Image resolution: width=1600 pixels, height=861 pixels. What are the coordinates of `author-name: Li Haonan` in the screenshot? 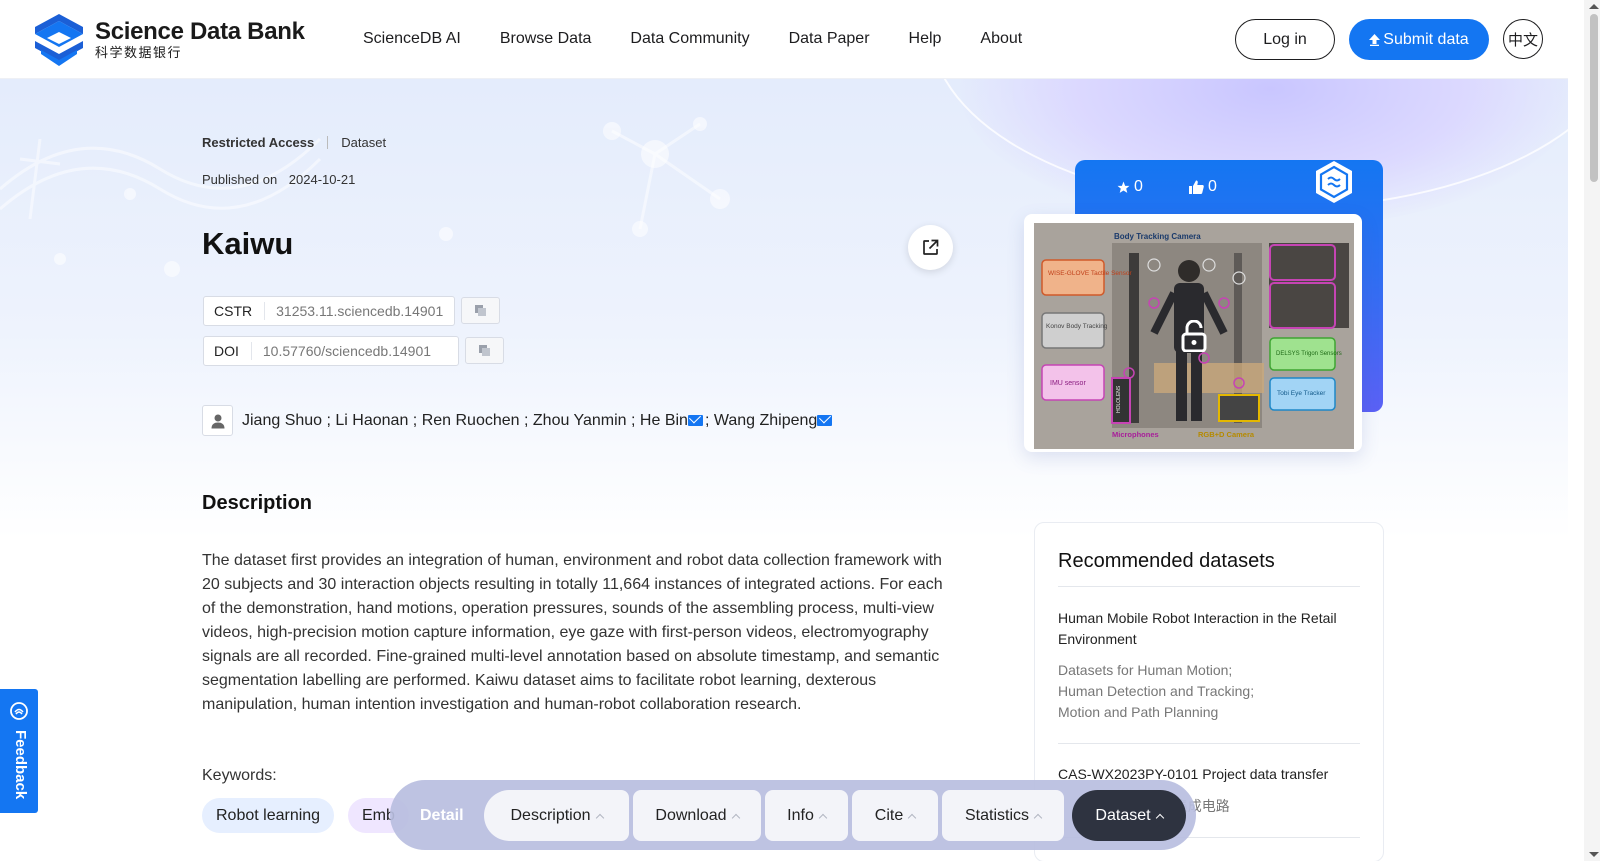 It's located at (371, 421).